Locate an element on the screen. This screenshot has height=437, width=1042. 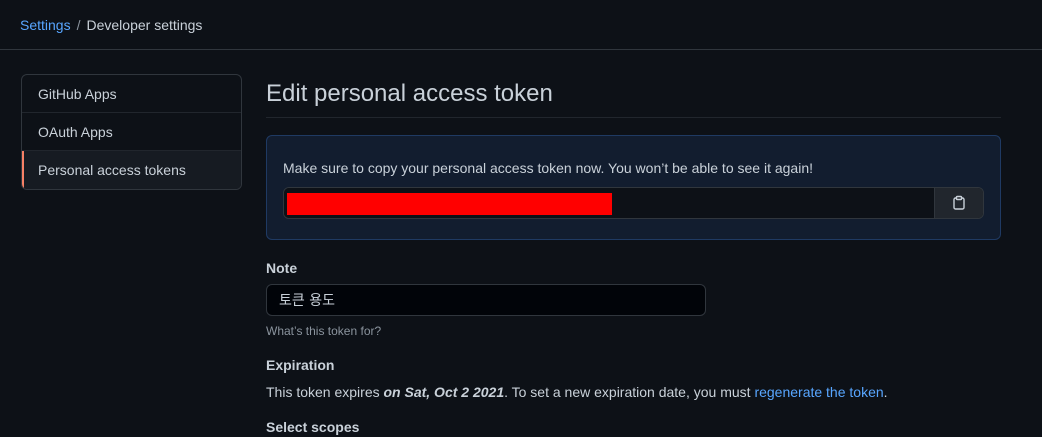
sidebar-item-label: GitHub Apps is located at coordinates (77, 93).